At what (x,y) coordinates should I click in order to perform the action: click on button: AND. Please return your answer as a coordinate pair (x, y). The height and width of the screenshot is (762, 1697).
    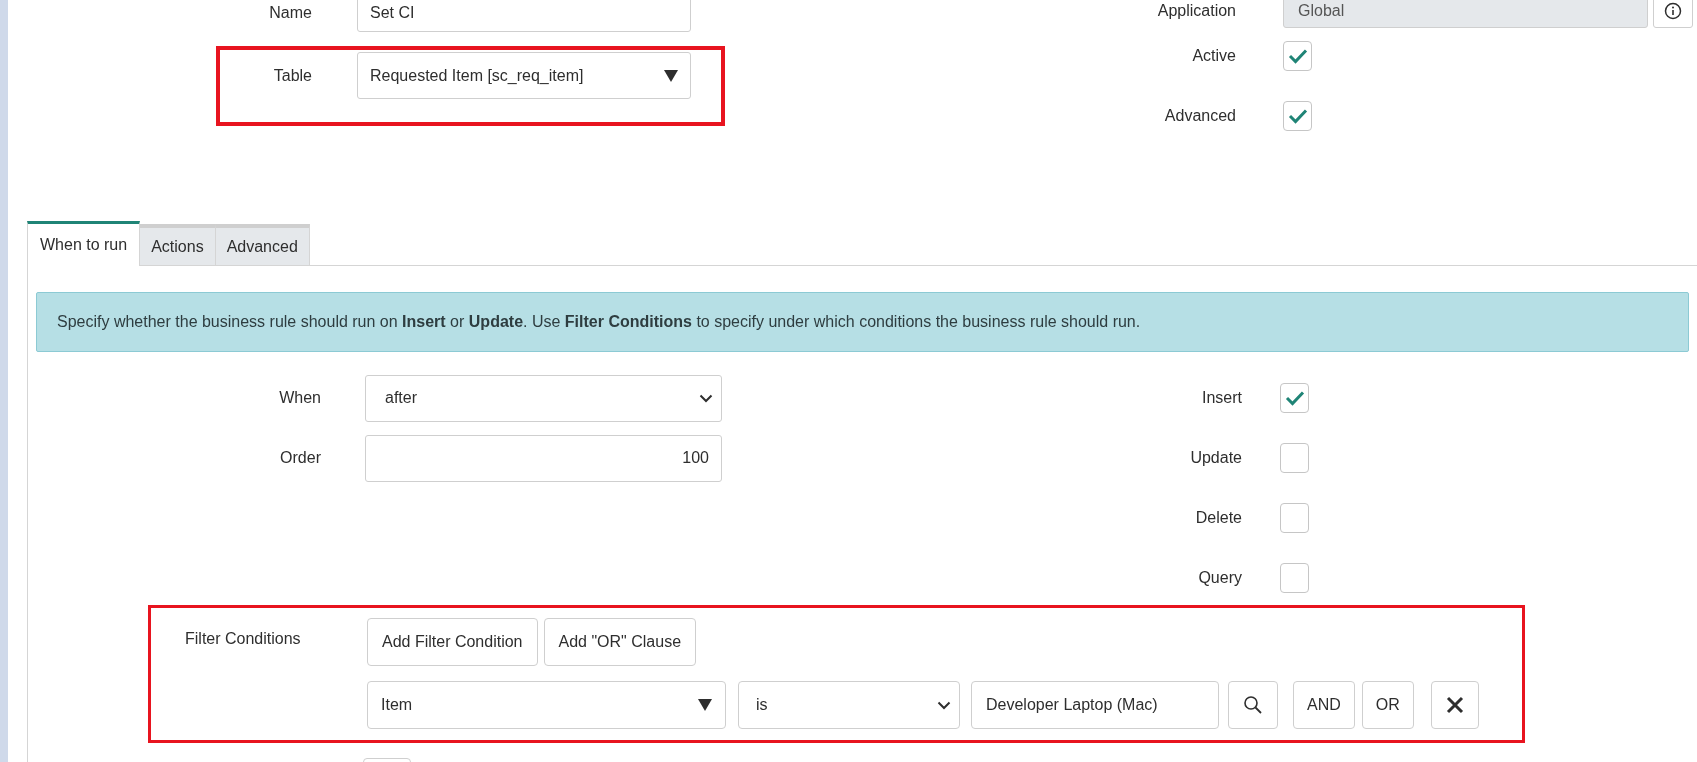
    Looking at the image, I should click on (1324, 705).